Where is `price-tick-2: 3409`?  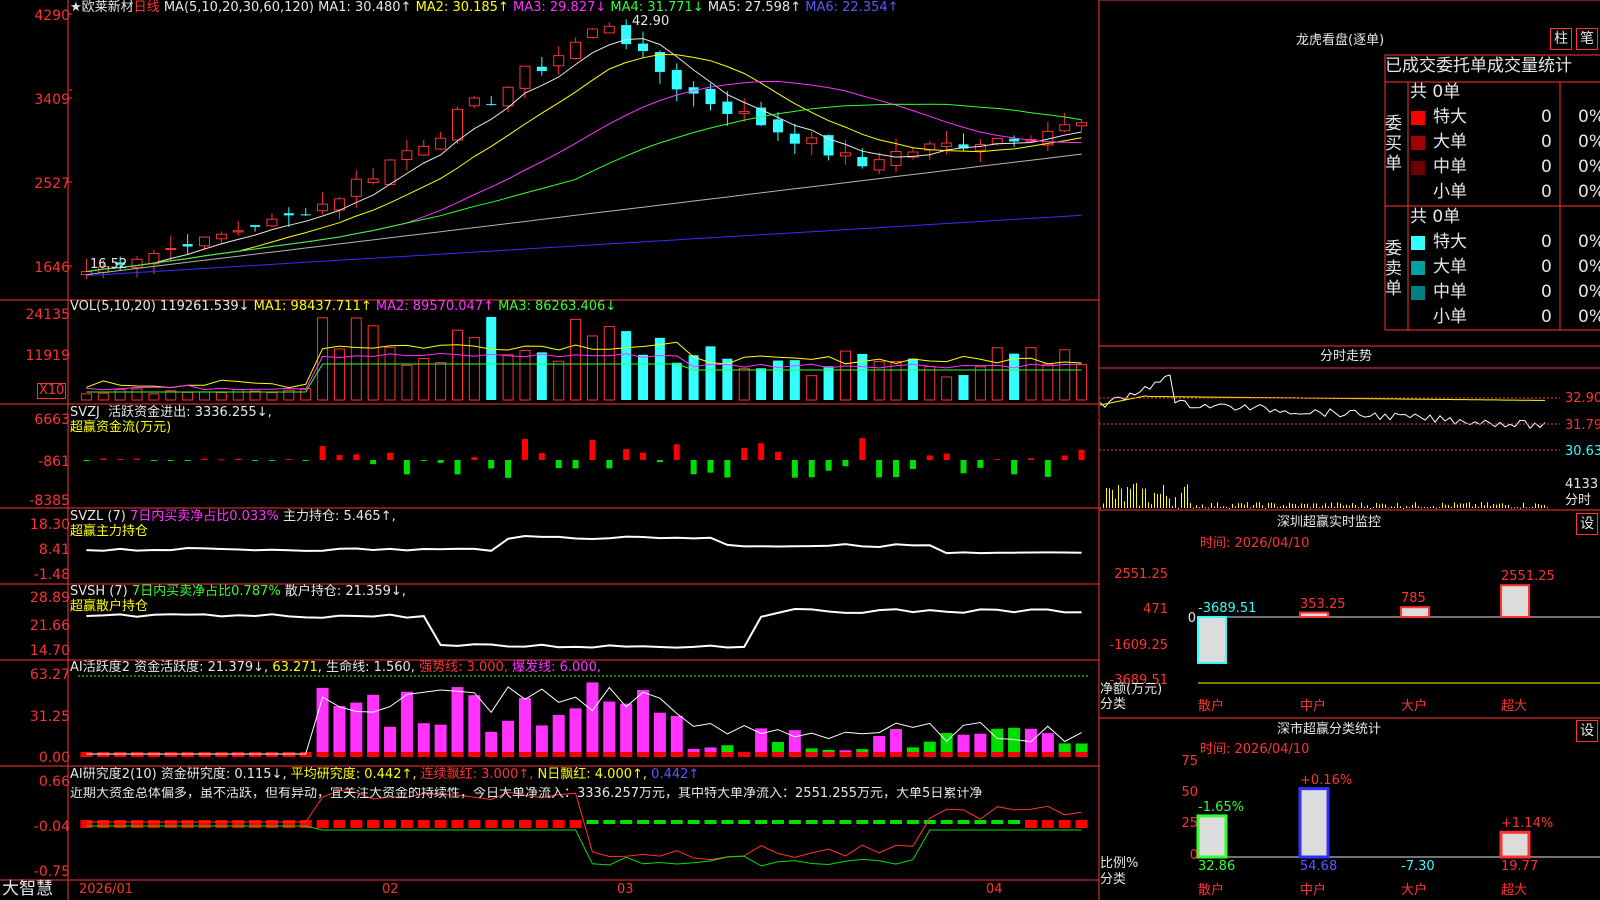 price-tick-2: 3409 is located at coordinates (52, 100).